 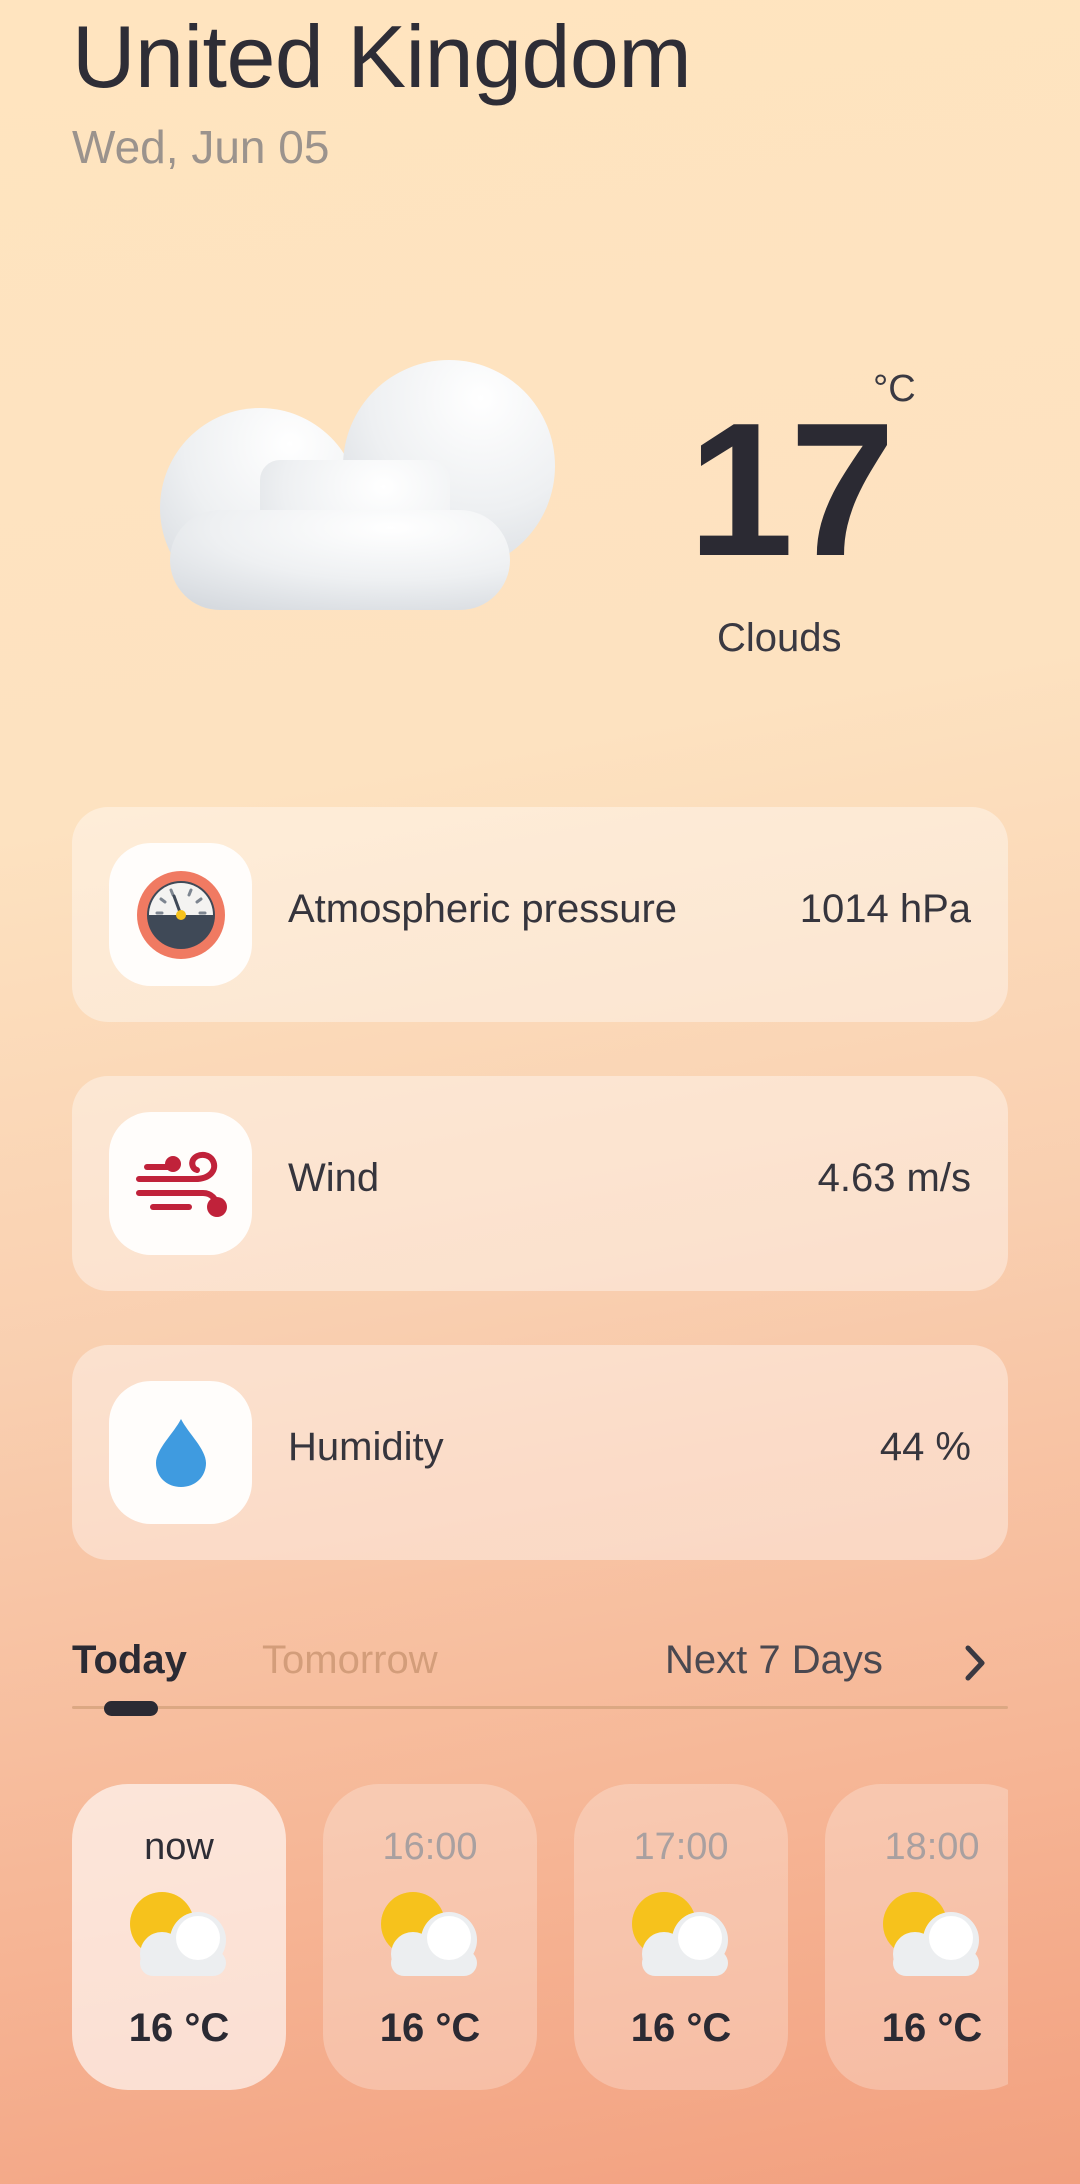 I want to click on hourly-time: 18:00, so click(x=932, y=1847).